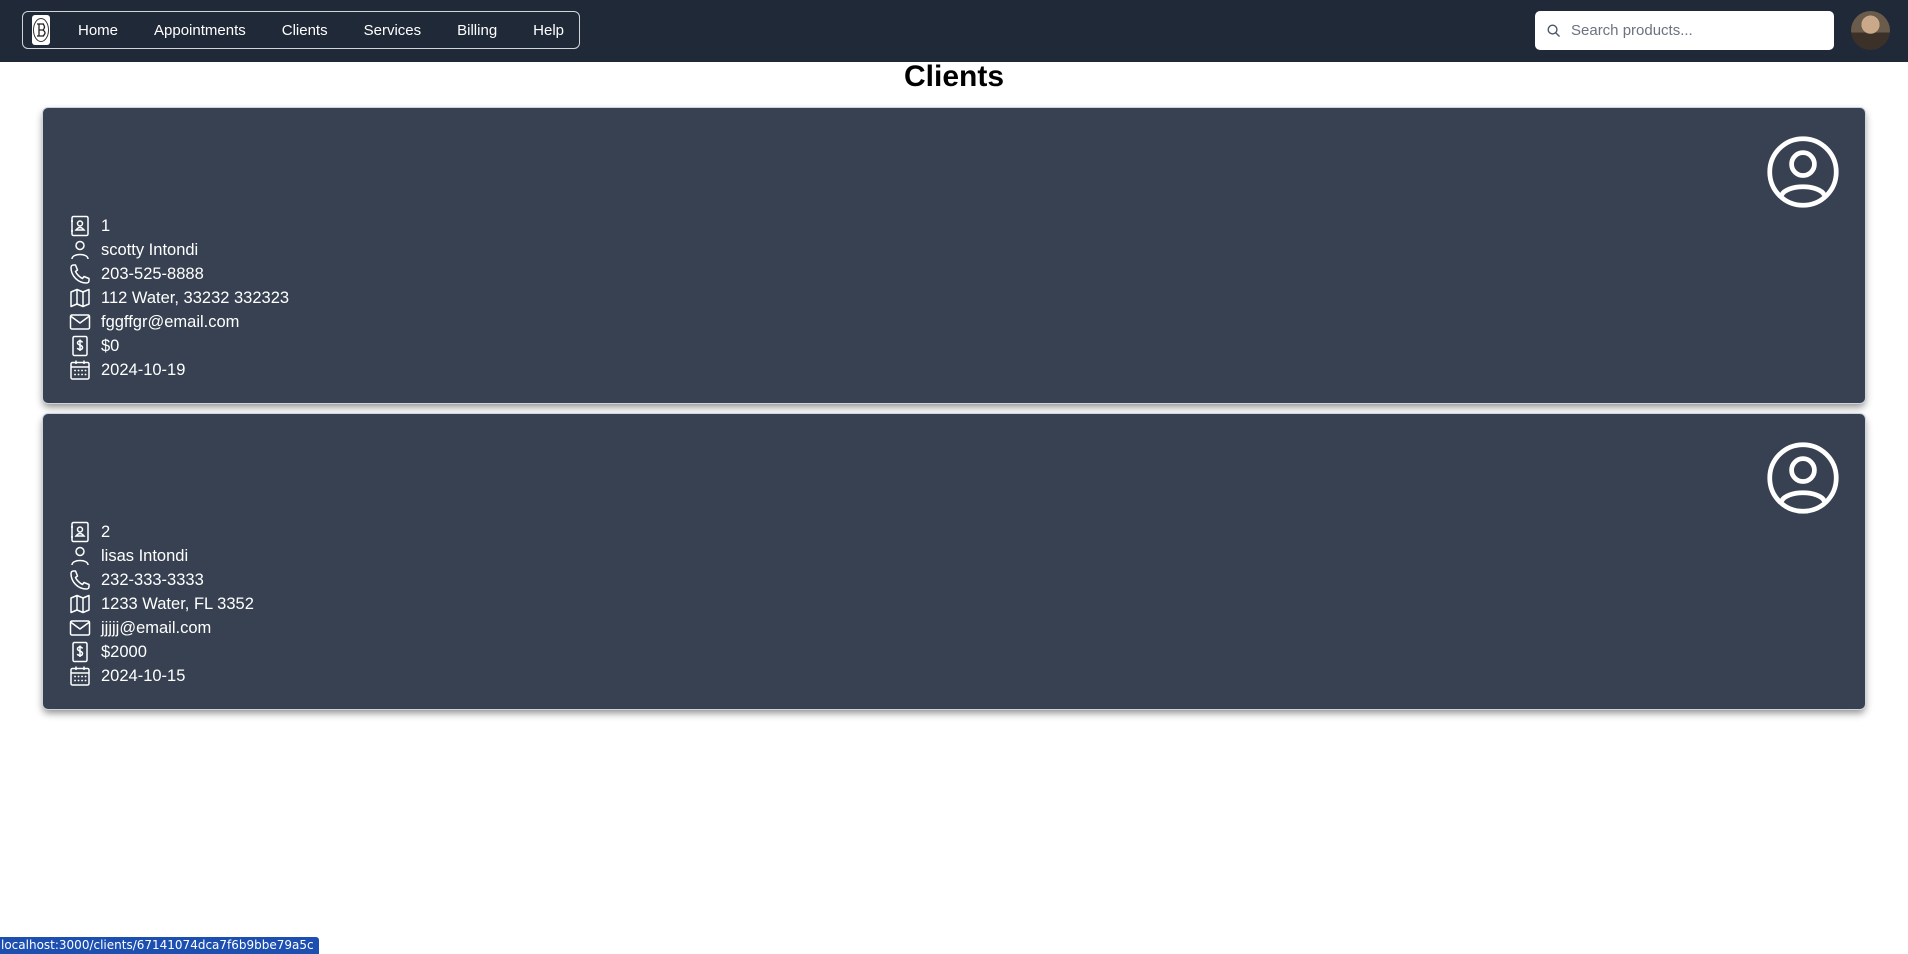  What do you see at coordinates (41, 30) in the screenshot?
I see `brand-logo-icon` at bounding box center [41, 30].